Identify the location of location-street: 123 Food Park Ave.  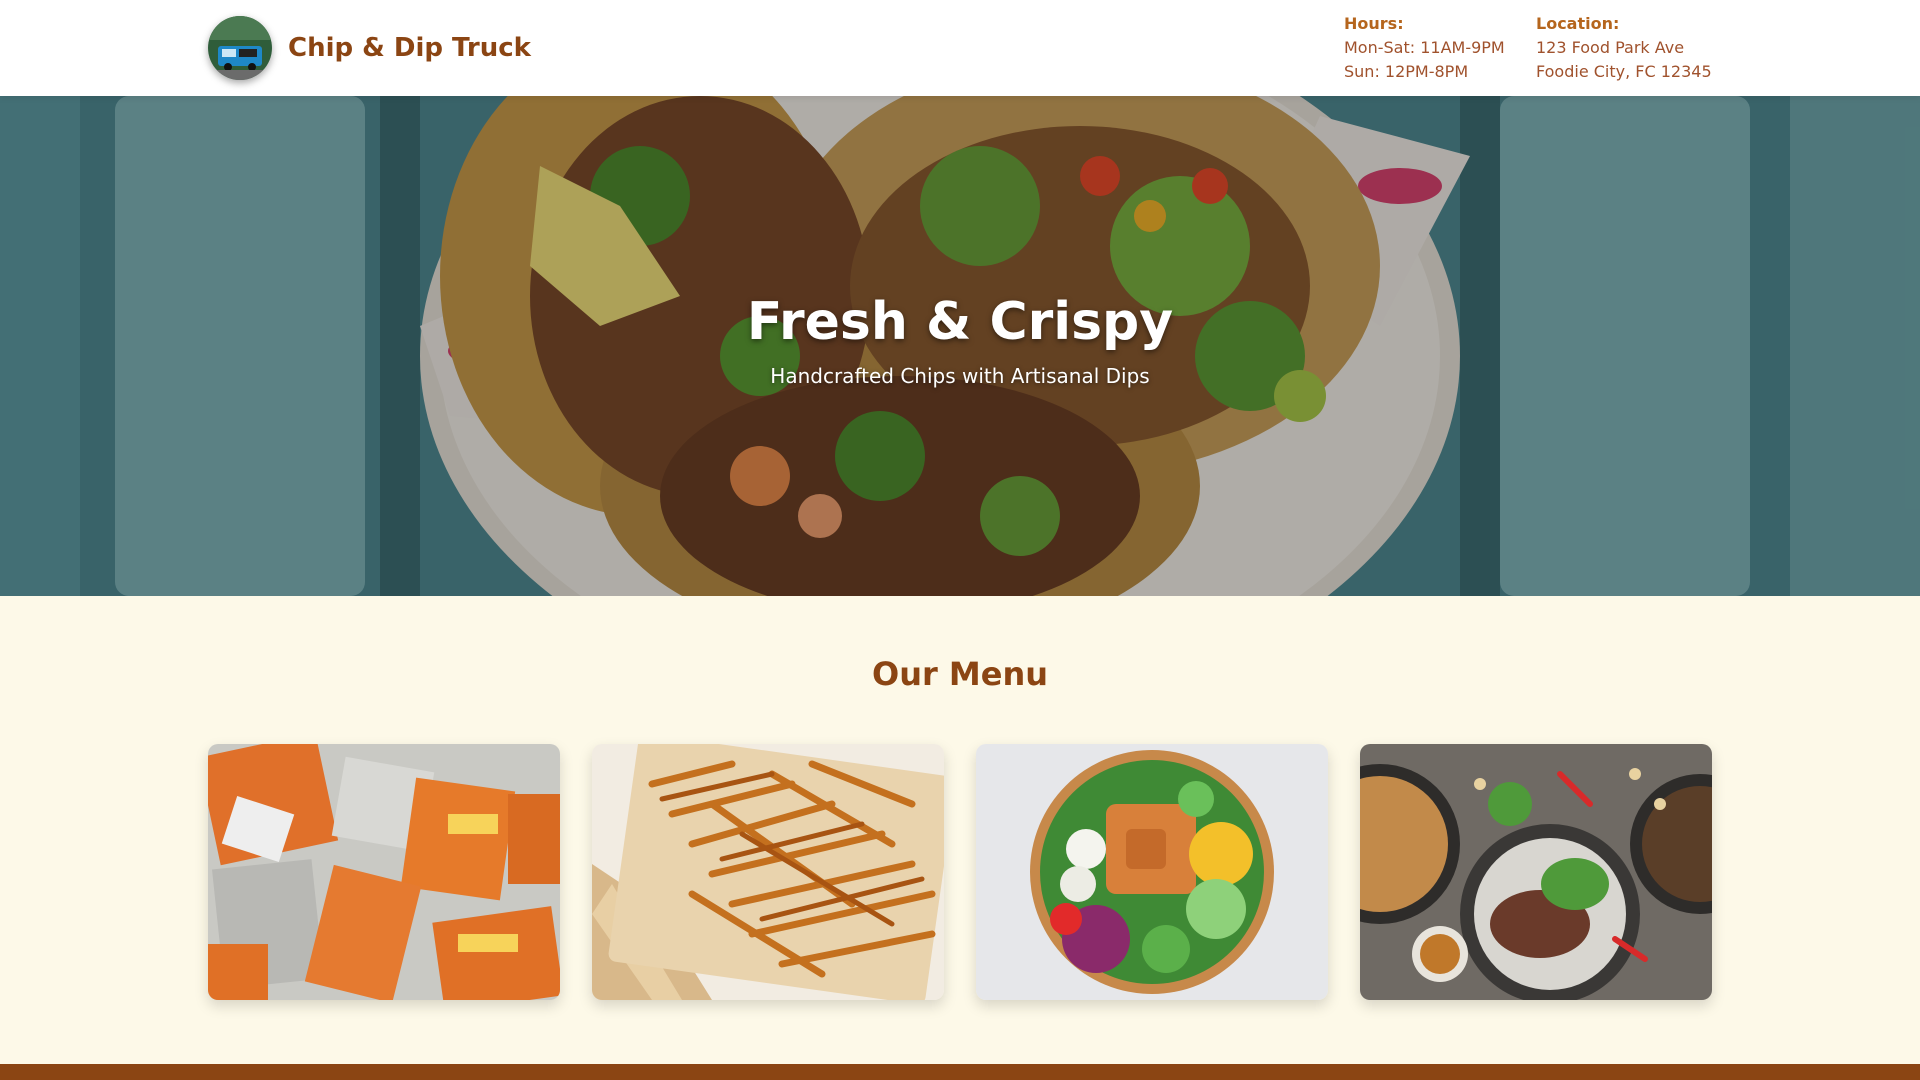
(1610, 47).